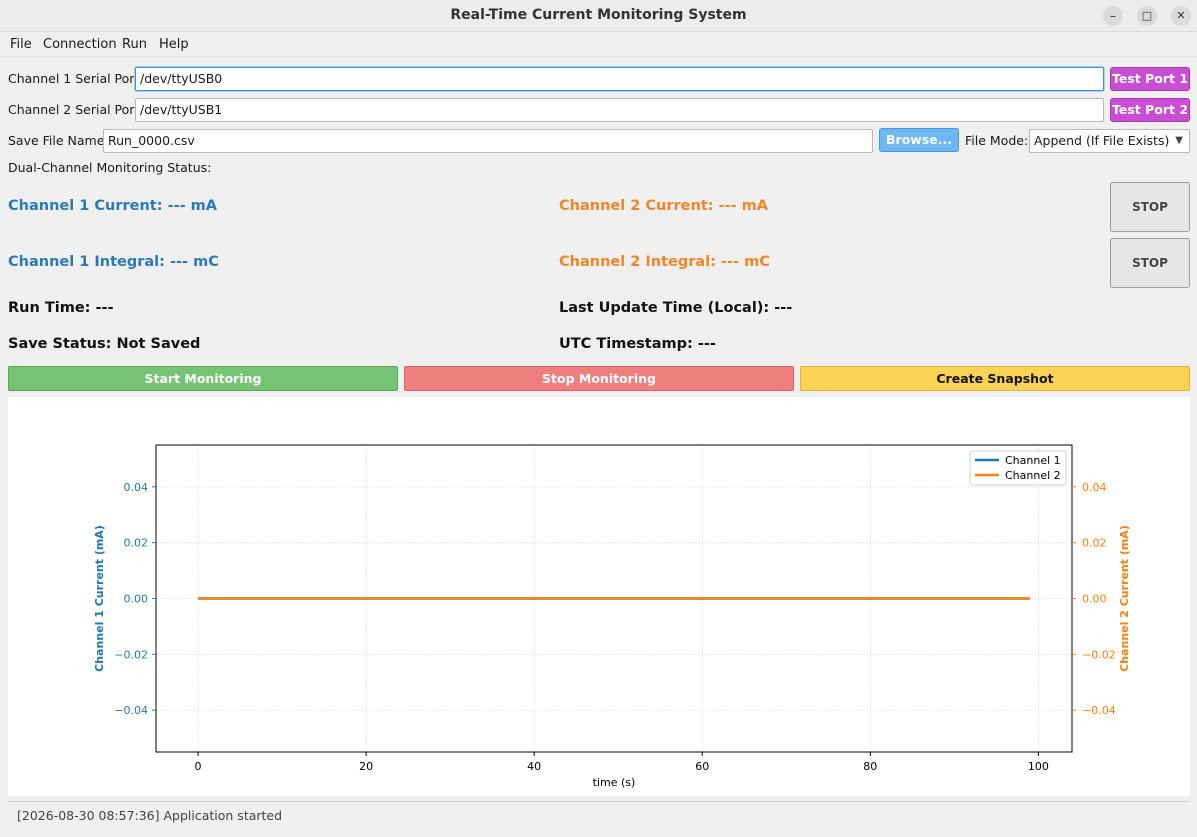 The height and width of the screenshot is (837, 1197). I want to click on run-time-readout: Run Time: ---, so click(61, 308).